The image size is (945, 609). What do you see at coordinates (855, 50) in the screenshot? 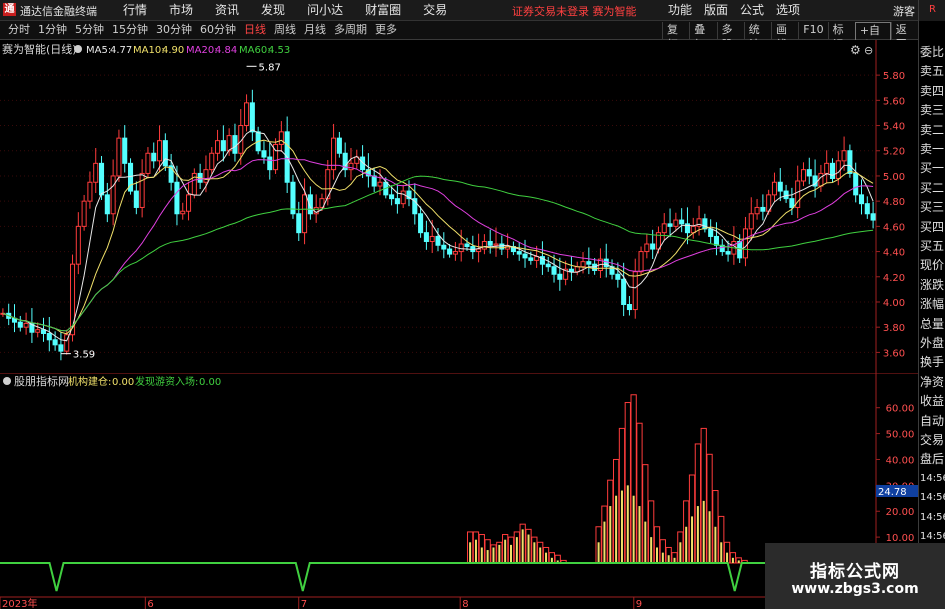
I see `gear-icon: ⚙` at bounding box center [855, 50].